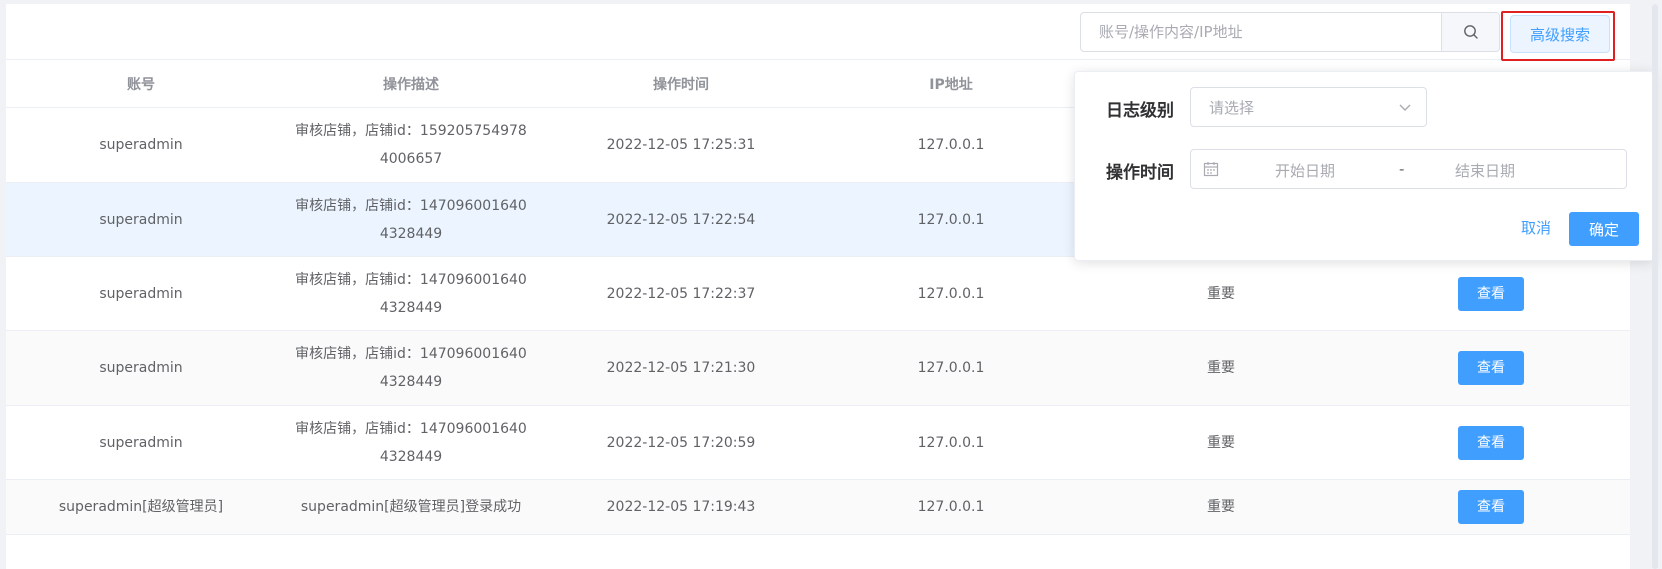 This screenshot has width=1662, height=569. I want to click on log-level-select: 请选择, so click(1308, 107).